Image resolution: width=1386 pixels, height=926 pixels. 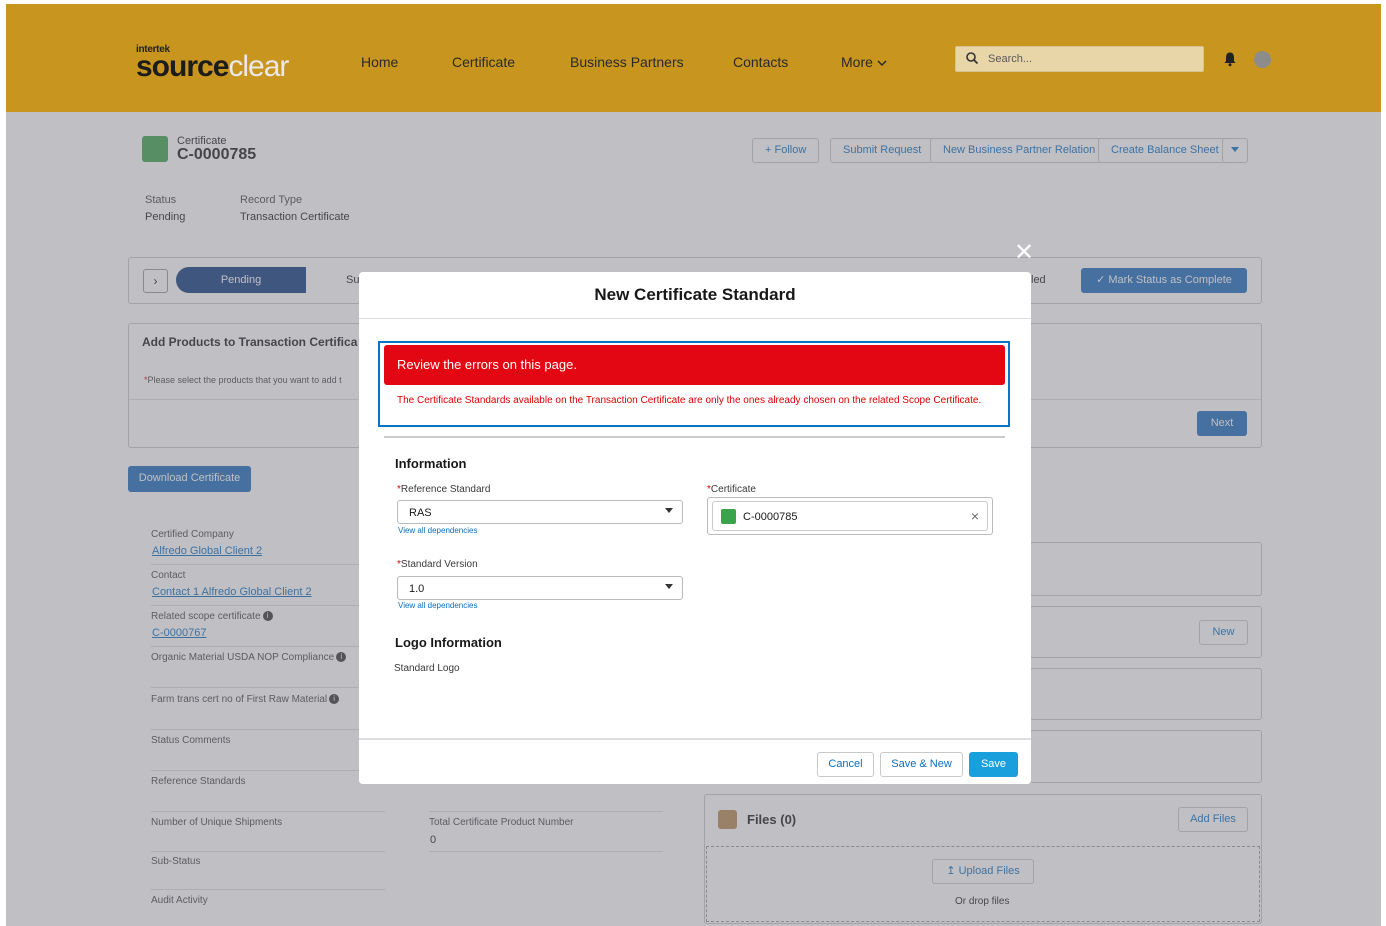 I want to click on modal-footer: Cancel Save & New Save, so click(x=695, y=761).